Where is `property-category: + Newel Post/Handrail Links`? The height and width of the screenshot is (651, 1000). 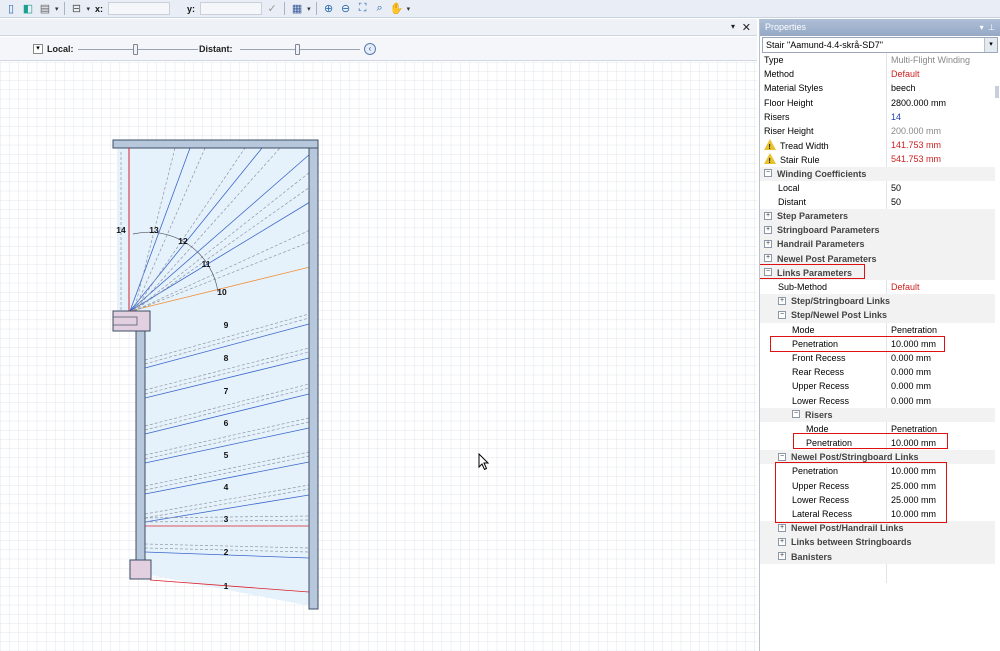
property-category: + Newel Post/Handrail Links is located at coordinates (877, 528).